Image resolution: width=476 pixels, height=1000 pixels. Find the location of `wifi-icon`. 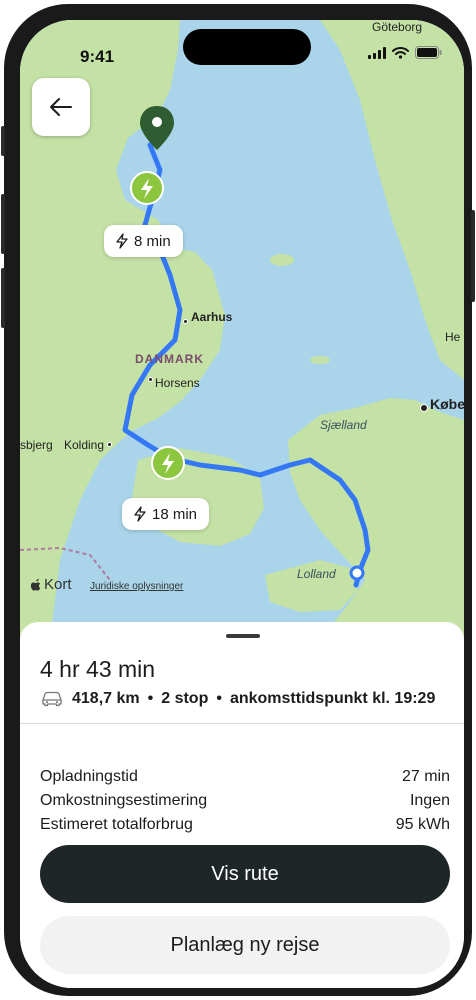

wifi-icon is located at coordinates (400, 52).